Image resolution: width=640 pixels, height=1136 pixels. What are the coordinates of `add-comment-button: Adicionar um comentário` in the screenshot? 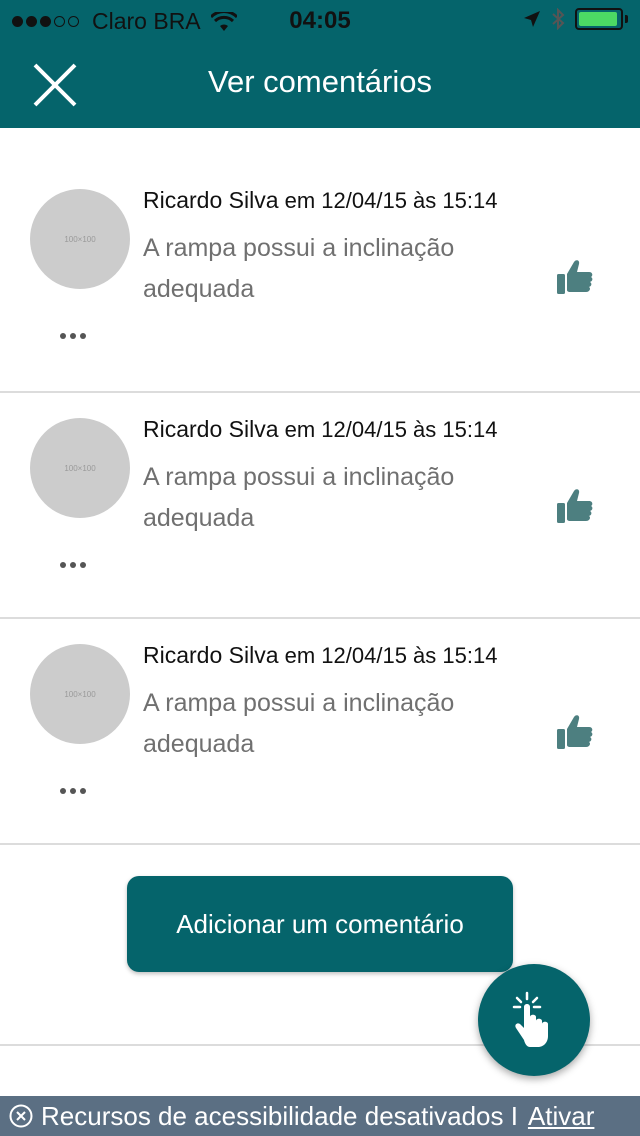 It's located at (320, 924).